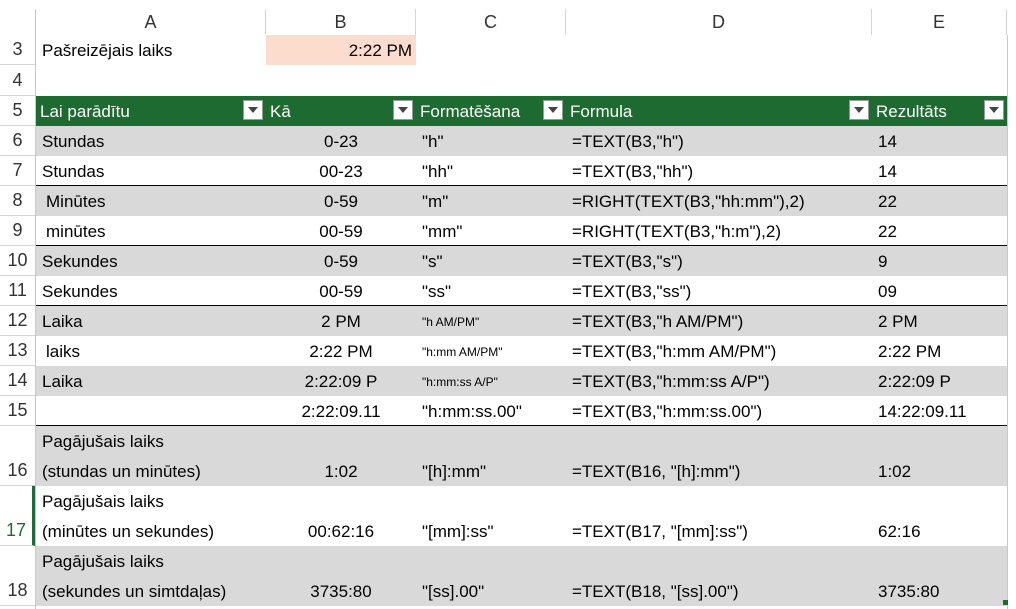 The image size is (1016, 609). Describe the element at coordinates (341, 531) in the screenshot. I see `cell-b-row: 00:62:16` at that location.